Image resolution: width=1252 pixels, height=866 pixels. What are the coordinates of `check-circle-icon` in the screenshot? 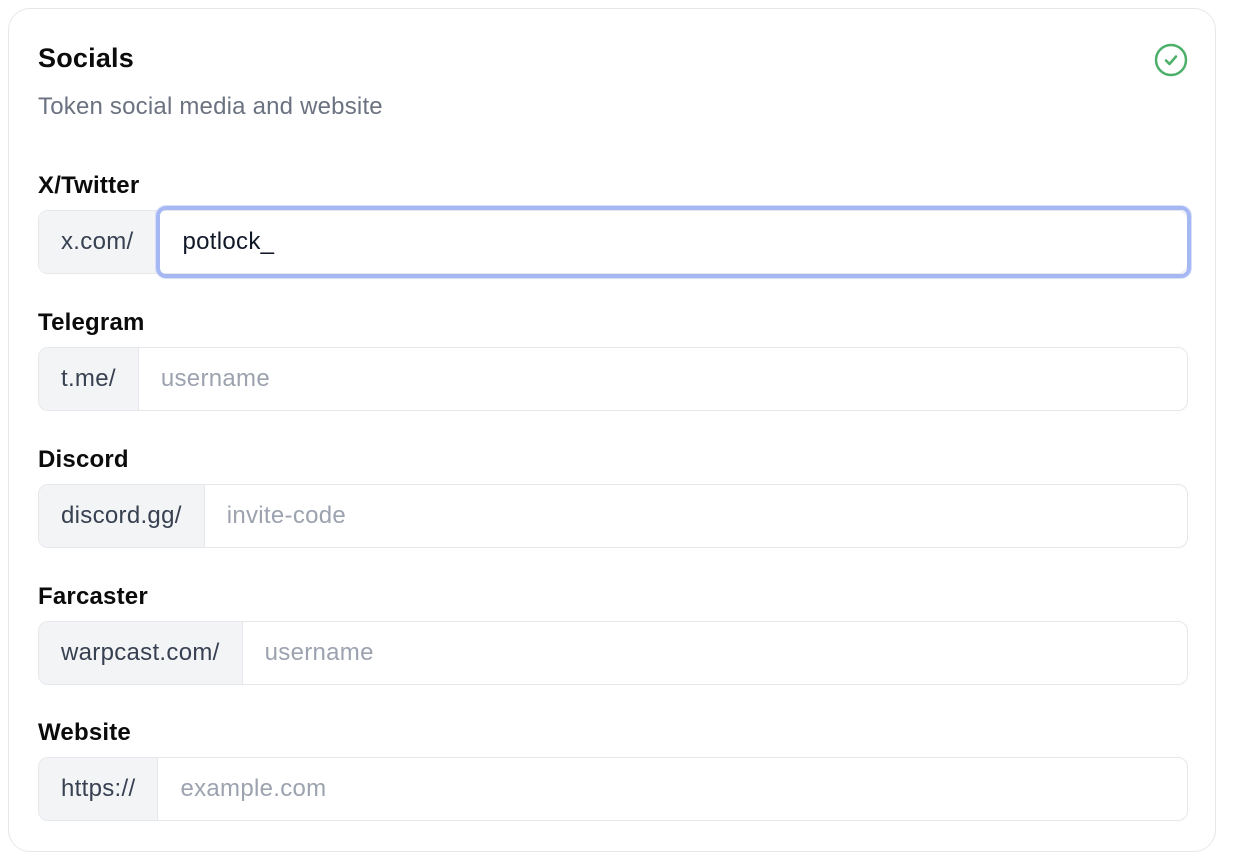 It's located at (1171, 60).